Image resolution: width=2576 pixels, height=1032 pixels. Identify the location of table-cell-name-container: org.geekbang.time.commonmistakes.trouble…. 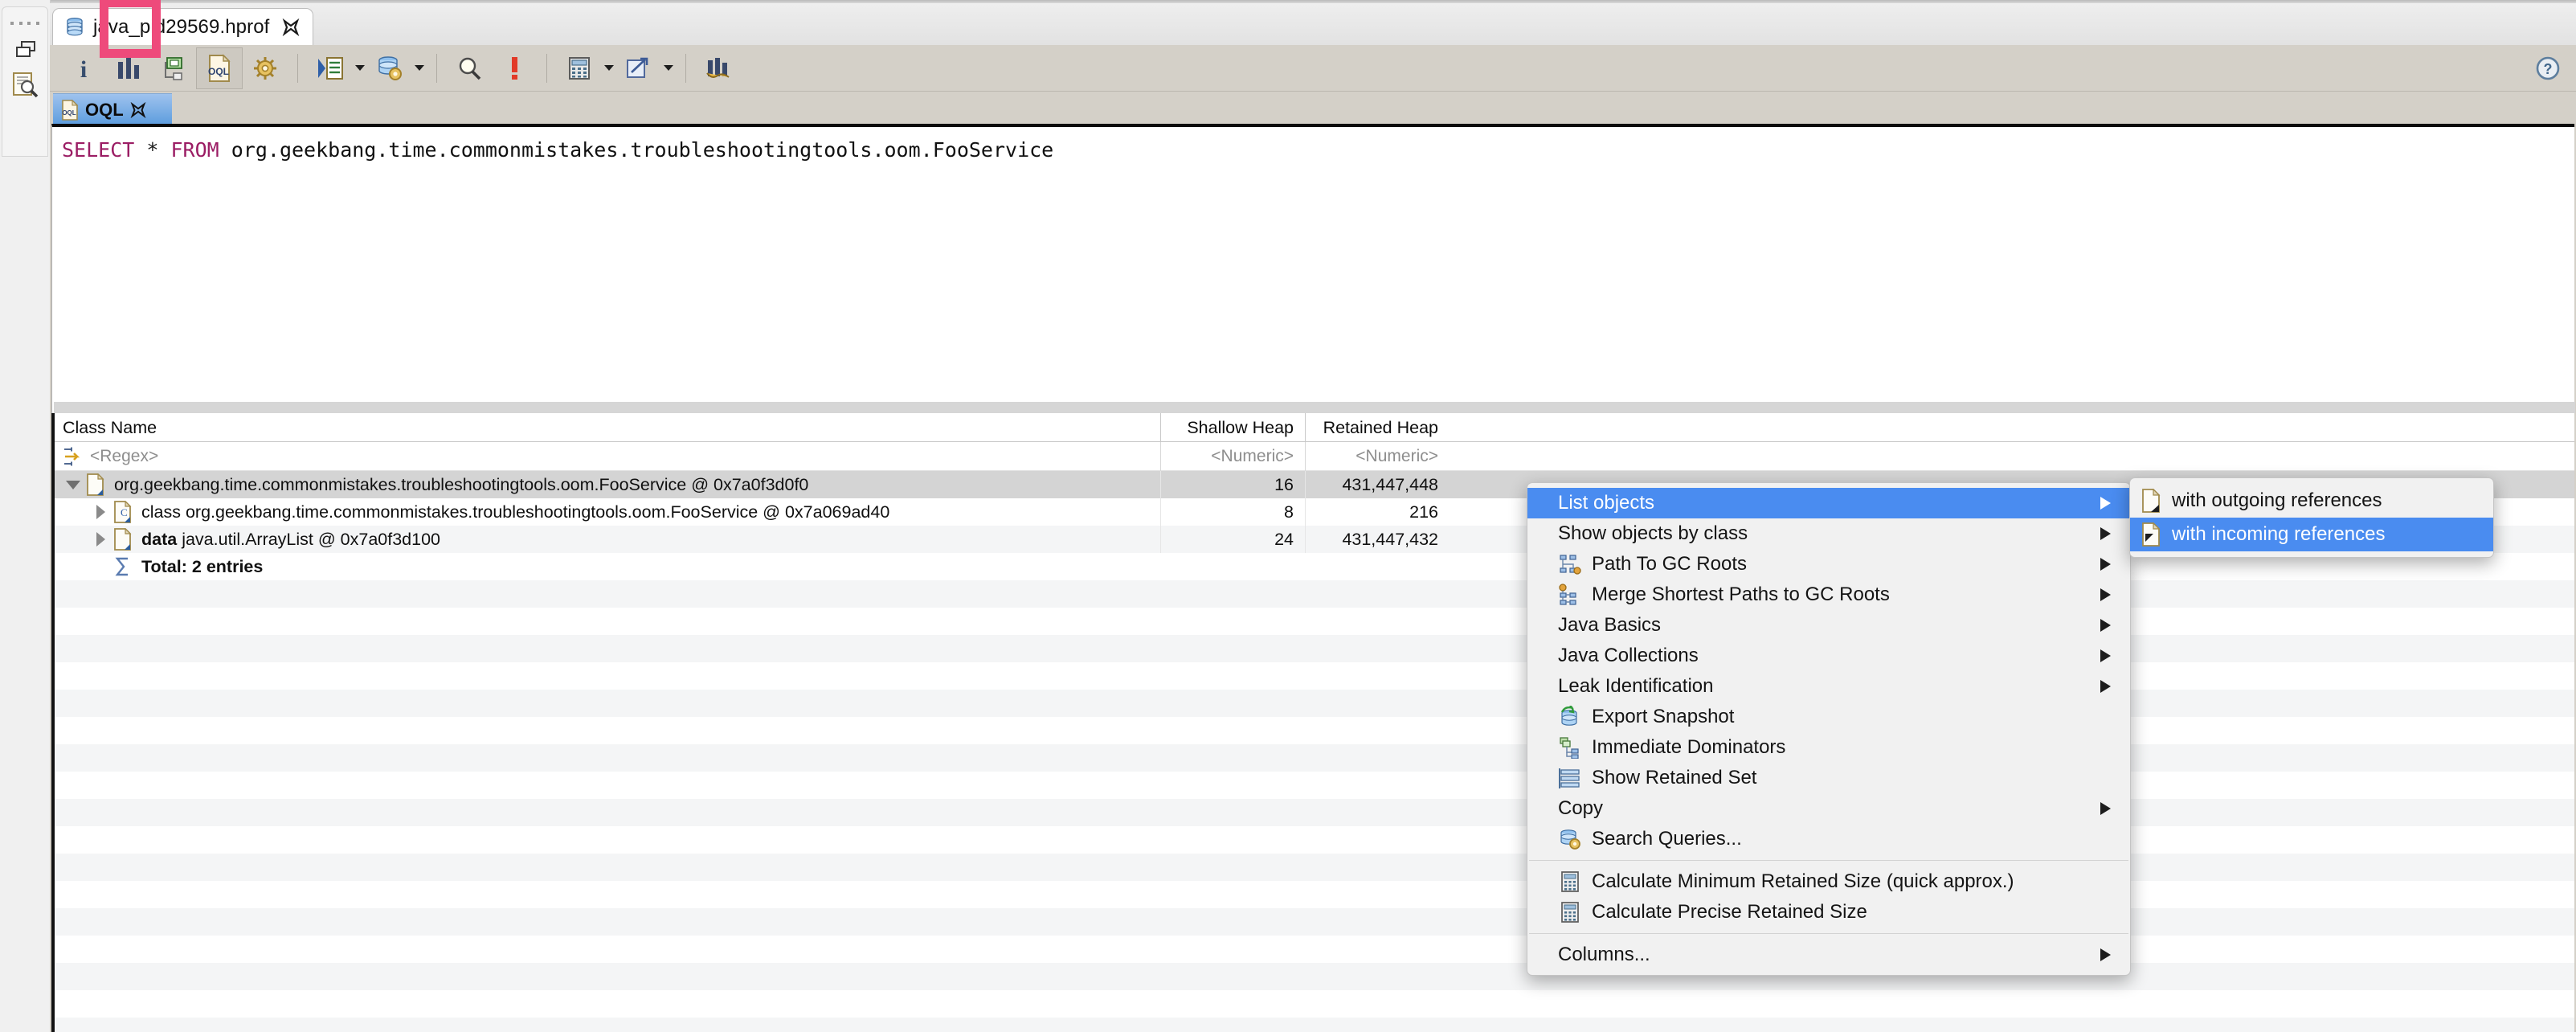
(608, 484).